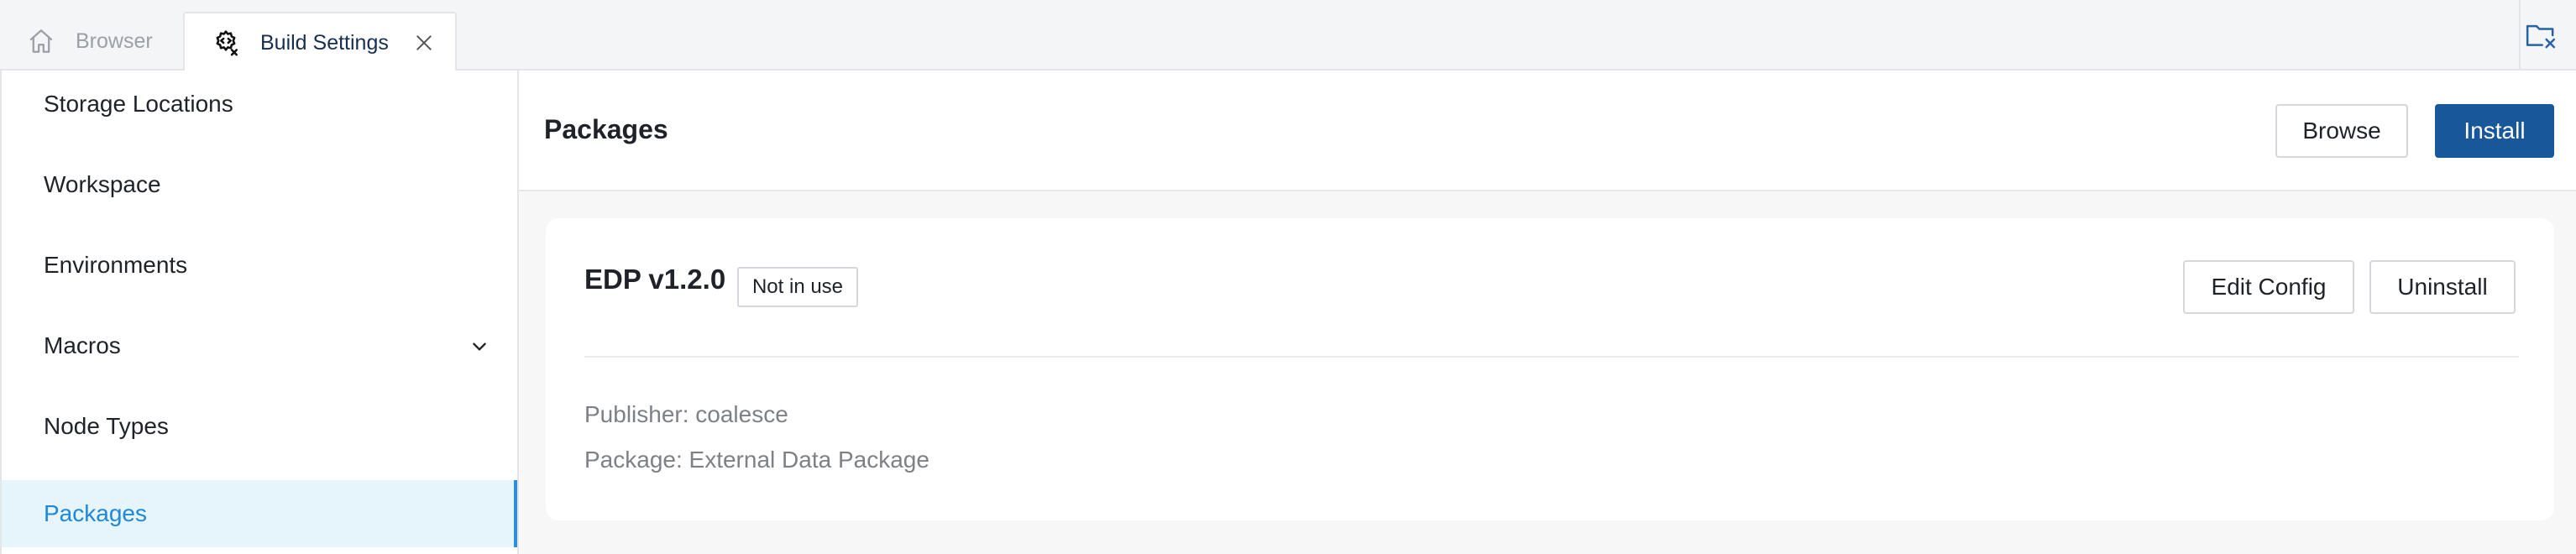 The width and height of the screenshot is (2576, 554). What do you see at coordinates (2520, 35) in the screenshot?
I see `tabbar-divider` at bounding box center [2520, 35].